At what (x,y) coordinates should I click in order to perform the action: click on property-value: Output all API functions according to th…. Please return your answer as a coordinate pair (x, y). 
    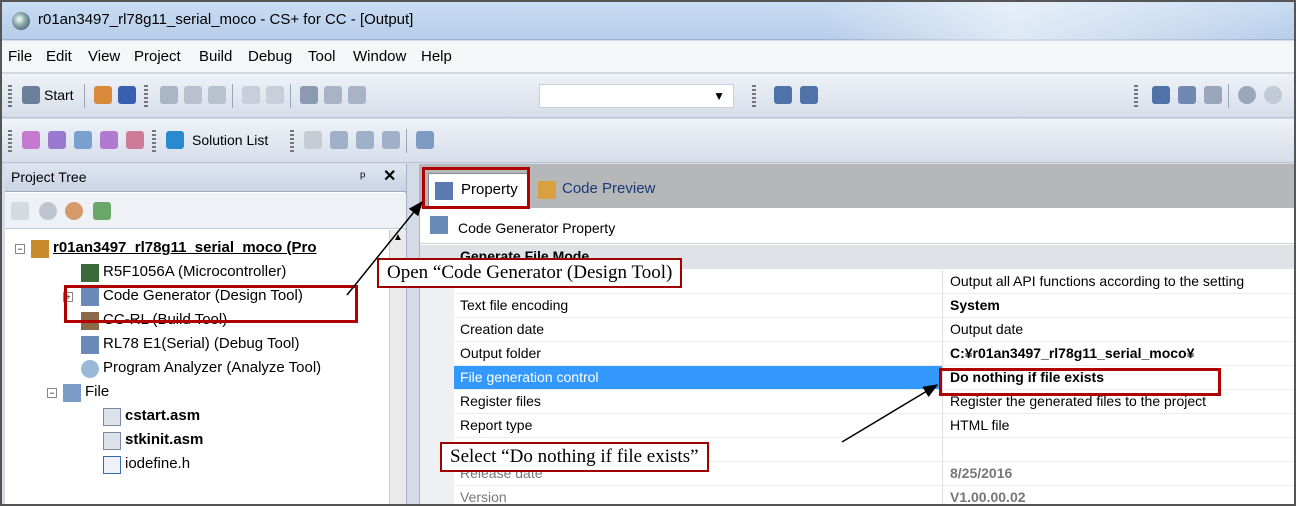
    Looking at the image, I should click on (1097, 281).